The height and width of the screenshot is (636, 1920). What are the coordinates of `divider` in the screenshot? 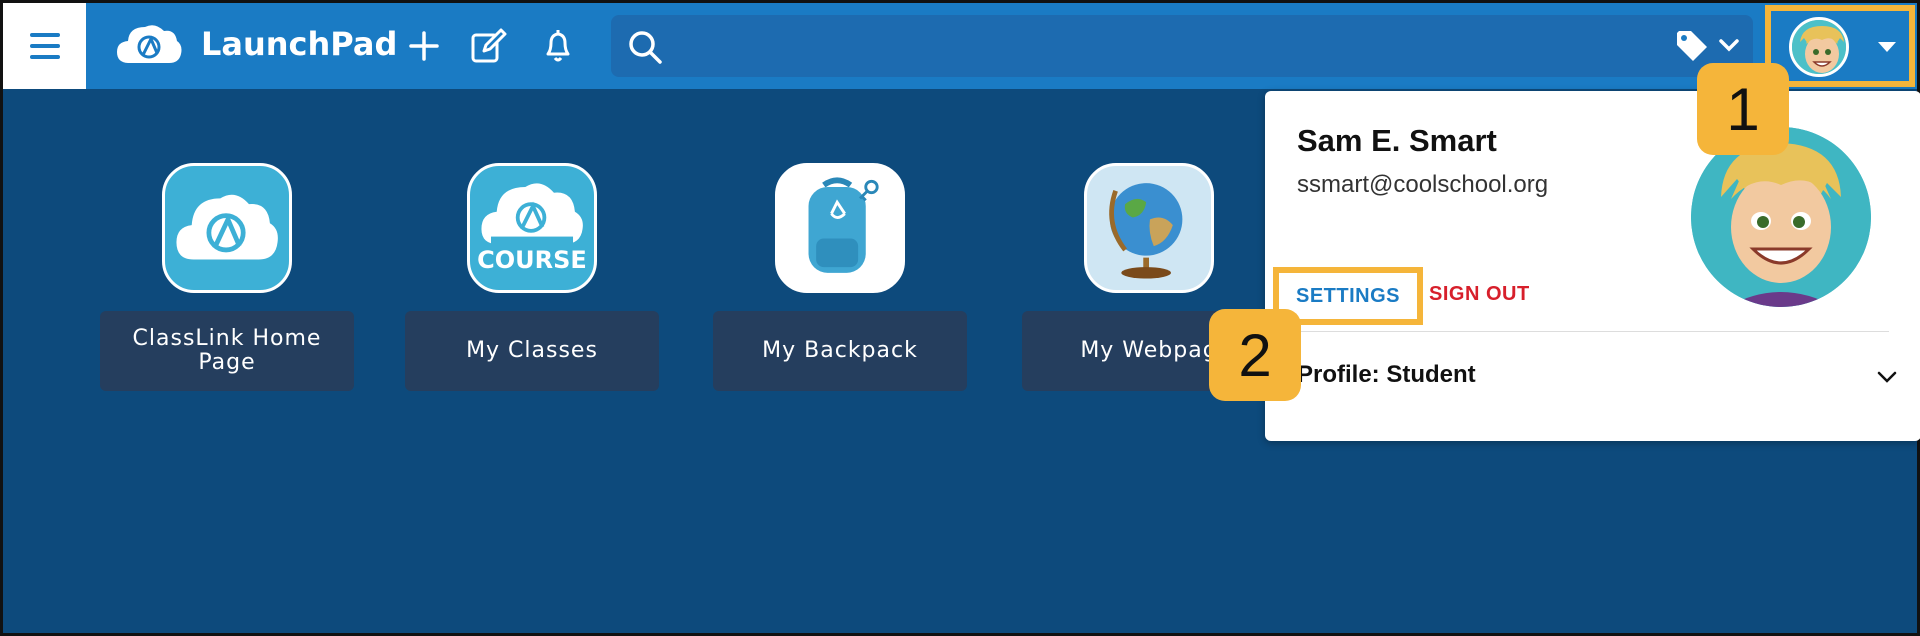 It's located at (1593, 331).